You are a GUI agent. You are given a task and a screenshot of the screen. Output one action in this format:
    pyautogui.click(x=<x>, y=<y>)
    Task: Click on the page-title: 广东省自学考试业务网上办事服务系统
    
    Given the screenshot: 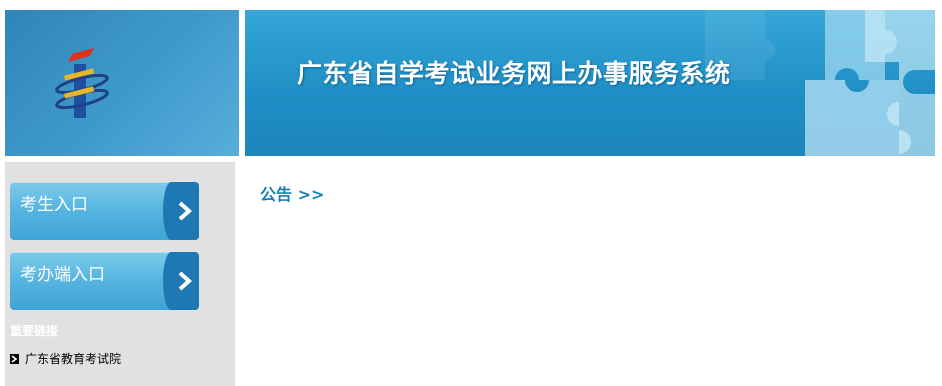 What is the action you would take?
    pyautogui.click(x=514, y=73)
    